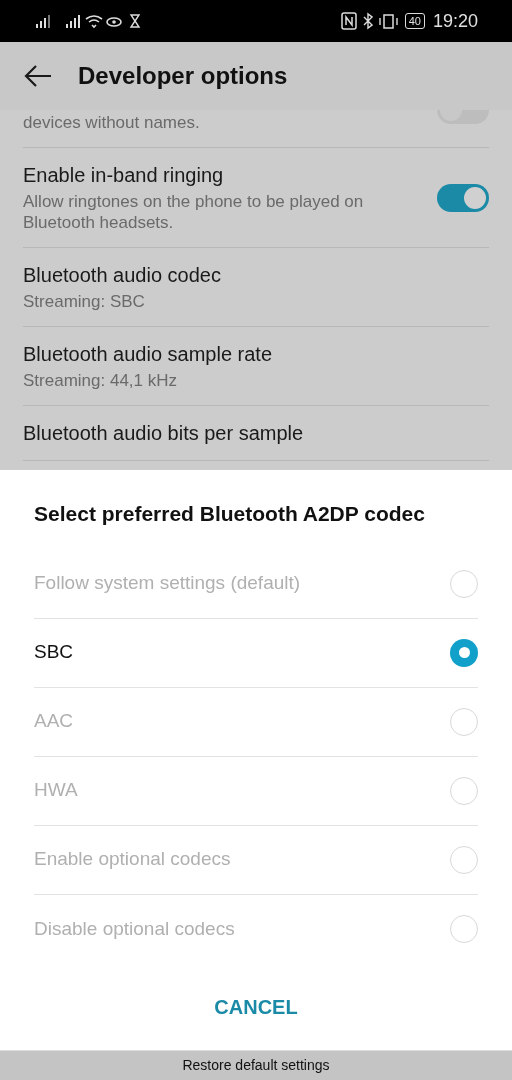 This screenshot has height=1080, width=512. Describe the element at coordinates (455, 21) in the screenshot. I see `clock: 19:20` at that location.